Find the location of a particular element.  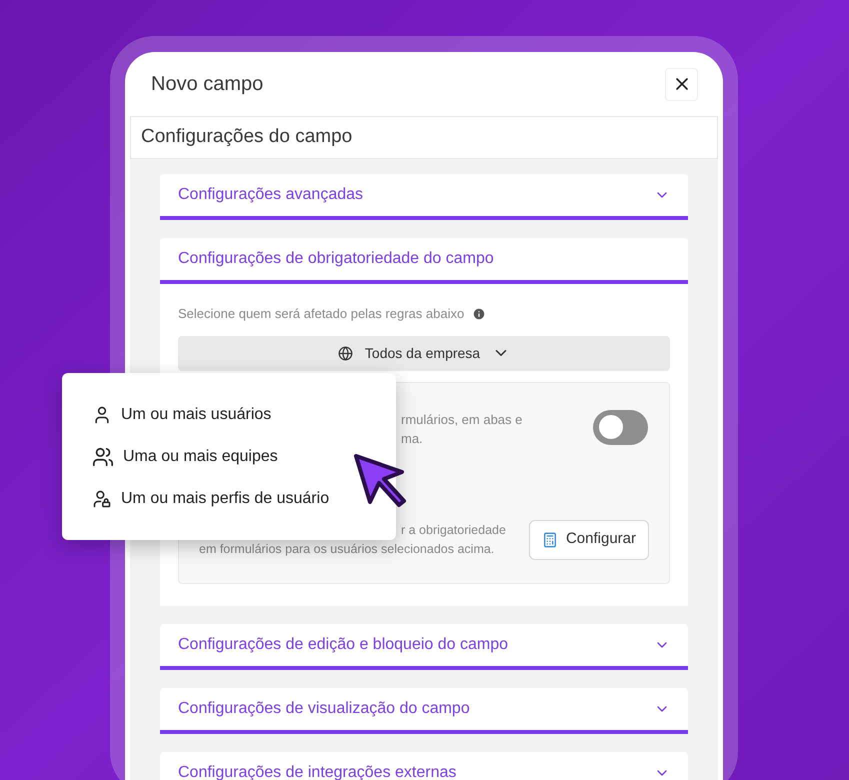

configure-button: Configurar is located at coordinates (588, 540).